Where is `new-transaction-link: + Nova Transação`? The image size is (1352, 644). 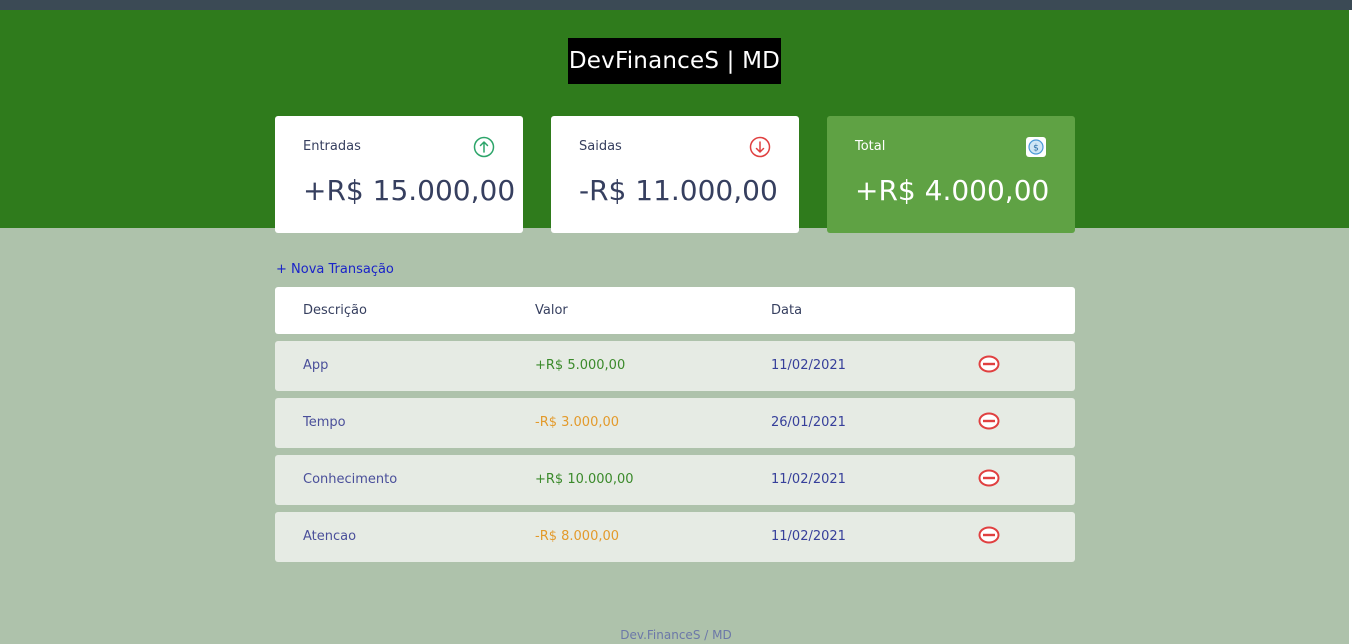 new-transaction-link: + Nova Transação is located at coordinates (335, 269).